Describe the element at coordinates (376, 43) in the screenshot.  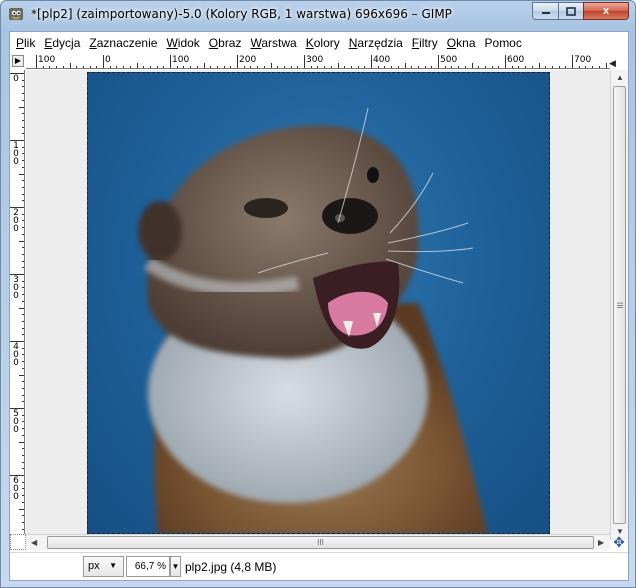
I see `menu-narzedzia: Narzędzia` at that location.